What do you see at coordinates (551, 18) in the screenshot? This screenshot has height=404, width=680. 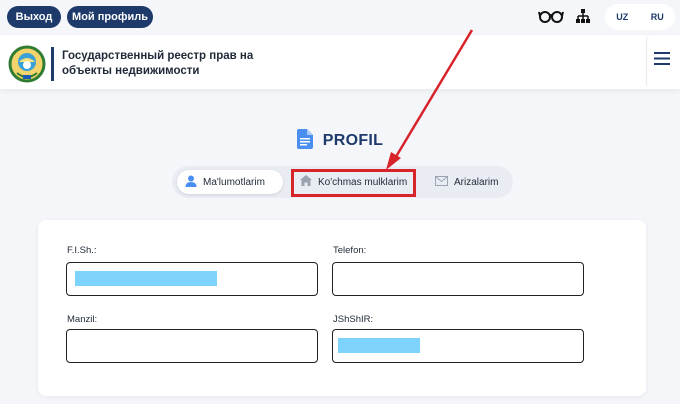 I see `glasses-icon` at bounding box center [551, 18].